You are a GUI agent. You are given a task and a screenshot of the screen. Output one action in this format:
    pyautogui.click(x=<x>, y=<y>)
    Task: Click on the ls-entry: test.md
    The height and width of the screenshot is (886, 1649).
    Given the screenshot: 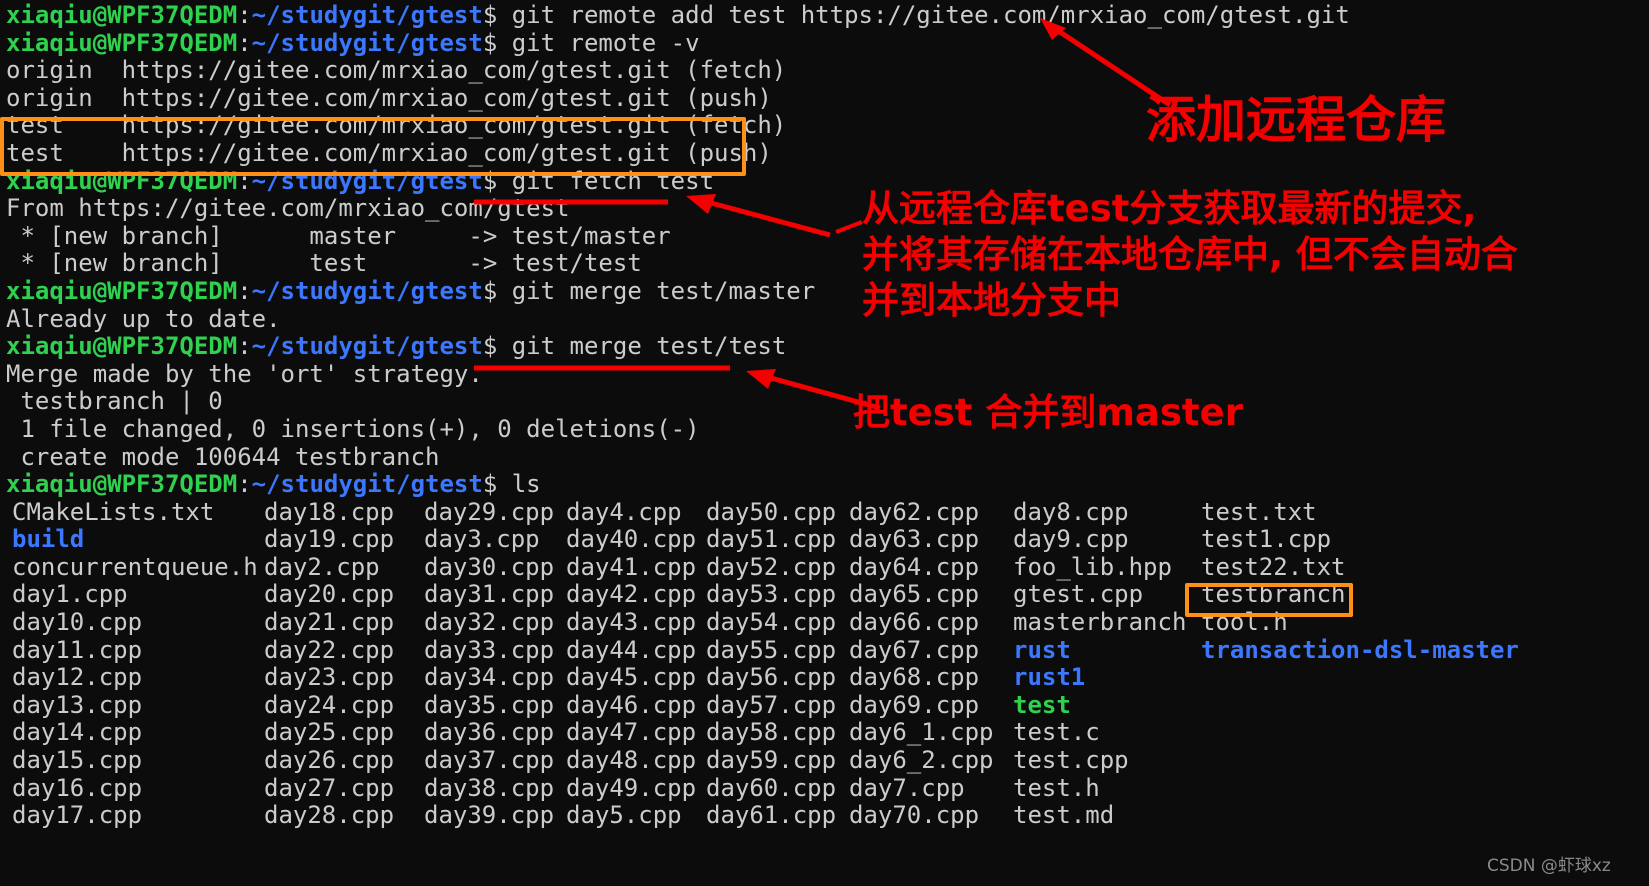 What is the action you would take?
    pyautogui.click(x=1064, y=815)
    